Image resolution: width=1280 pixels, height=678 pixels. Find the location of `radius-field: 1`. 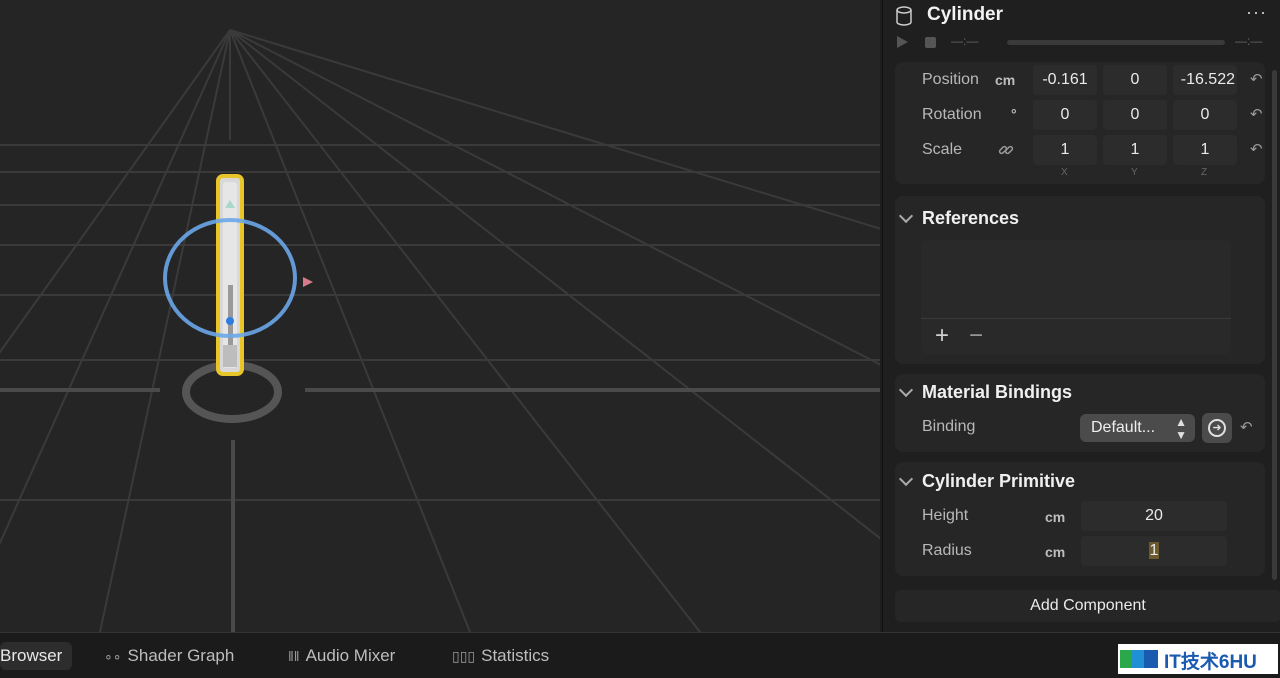

radius-field: 1 is located at coordinates (1154, 551).